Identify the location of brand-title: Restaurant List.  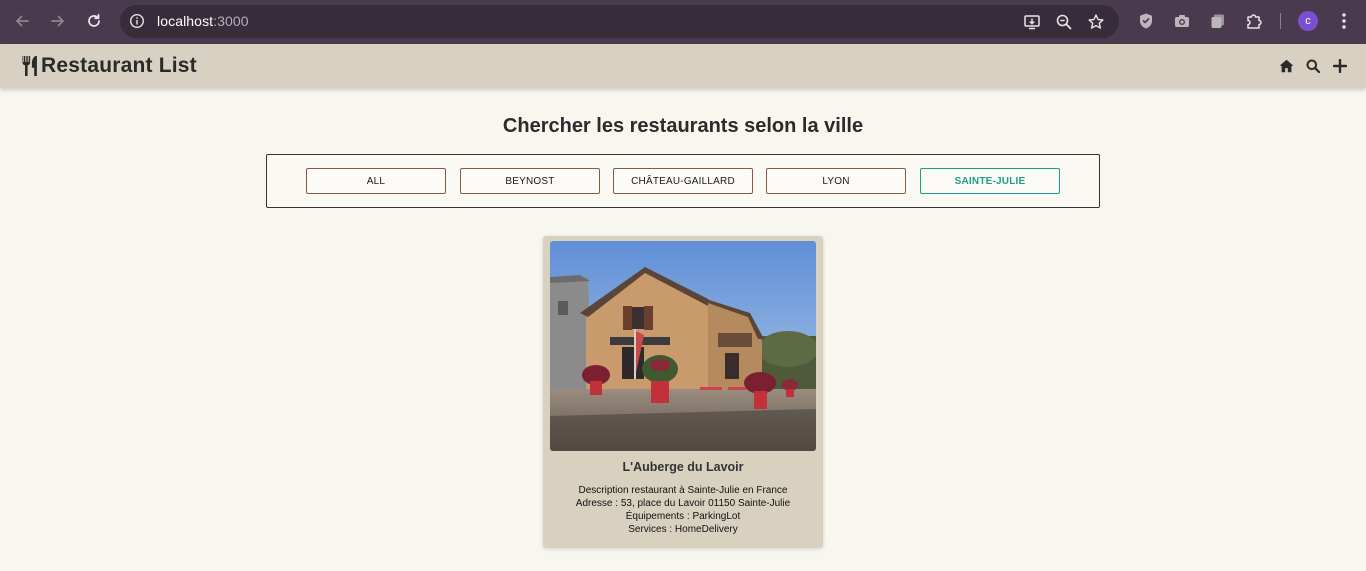
(119, 65).